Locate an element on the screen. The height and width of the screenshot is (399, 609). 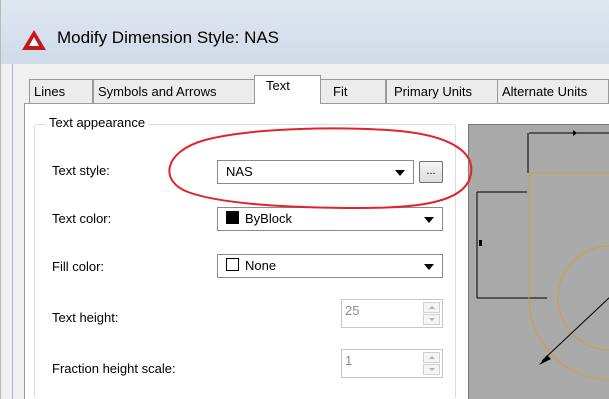
tab-lines-label: Lines is located at coordinates (50, 91).